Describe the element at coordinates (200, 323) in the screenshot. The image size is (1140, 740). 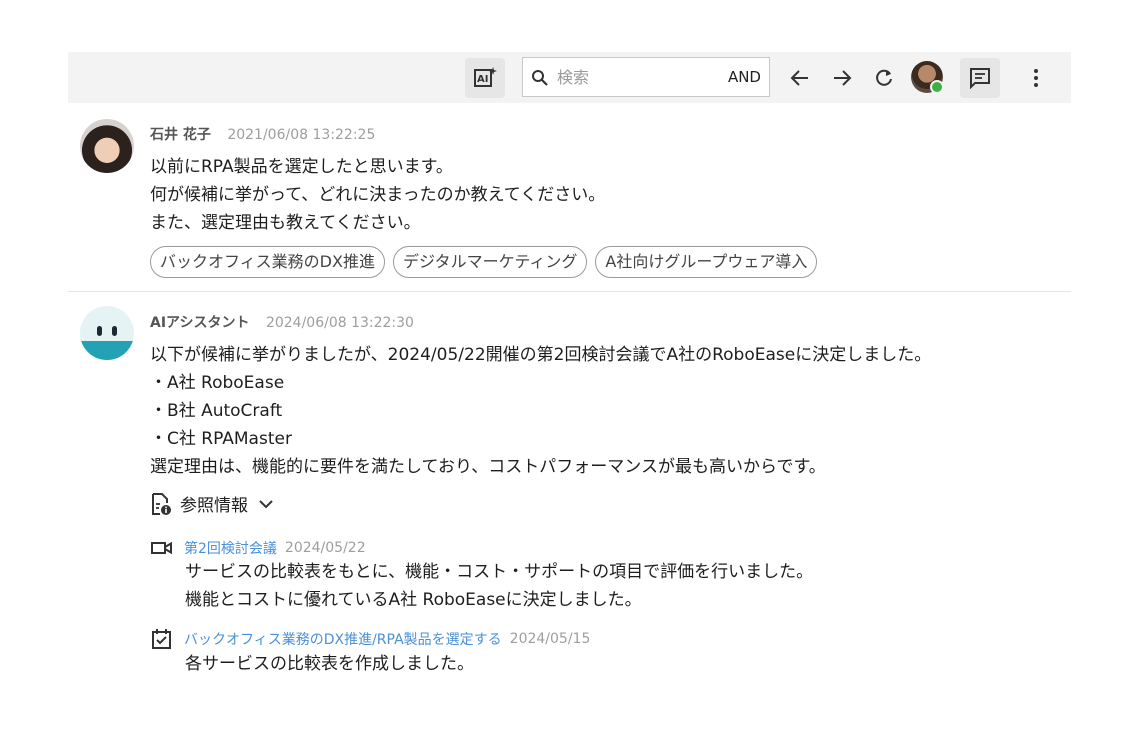
I see `sender-name: AIアシスタント` at that location.